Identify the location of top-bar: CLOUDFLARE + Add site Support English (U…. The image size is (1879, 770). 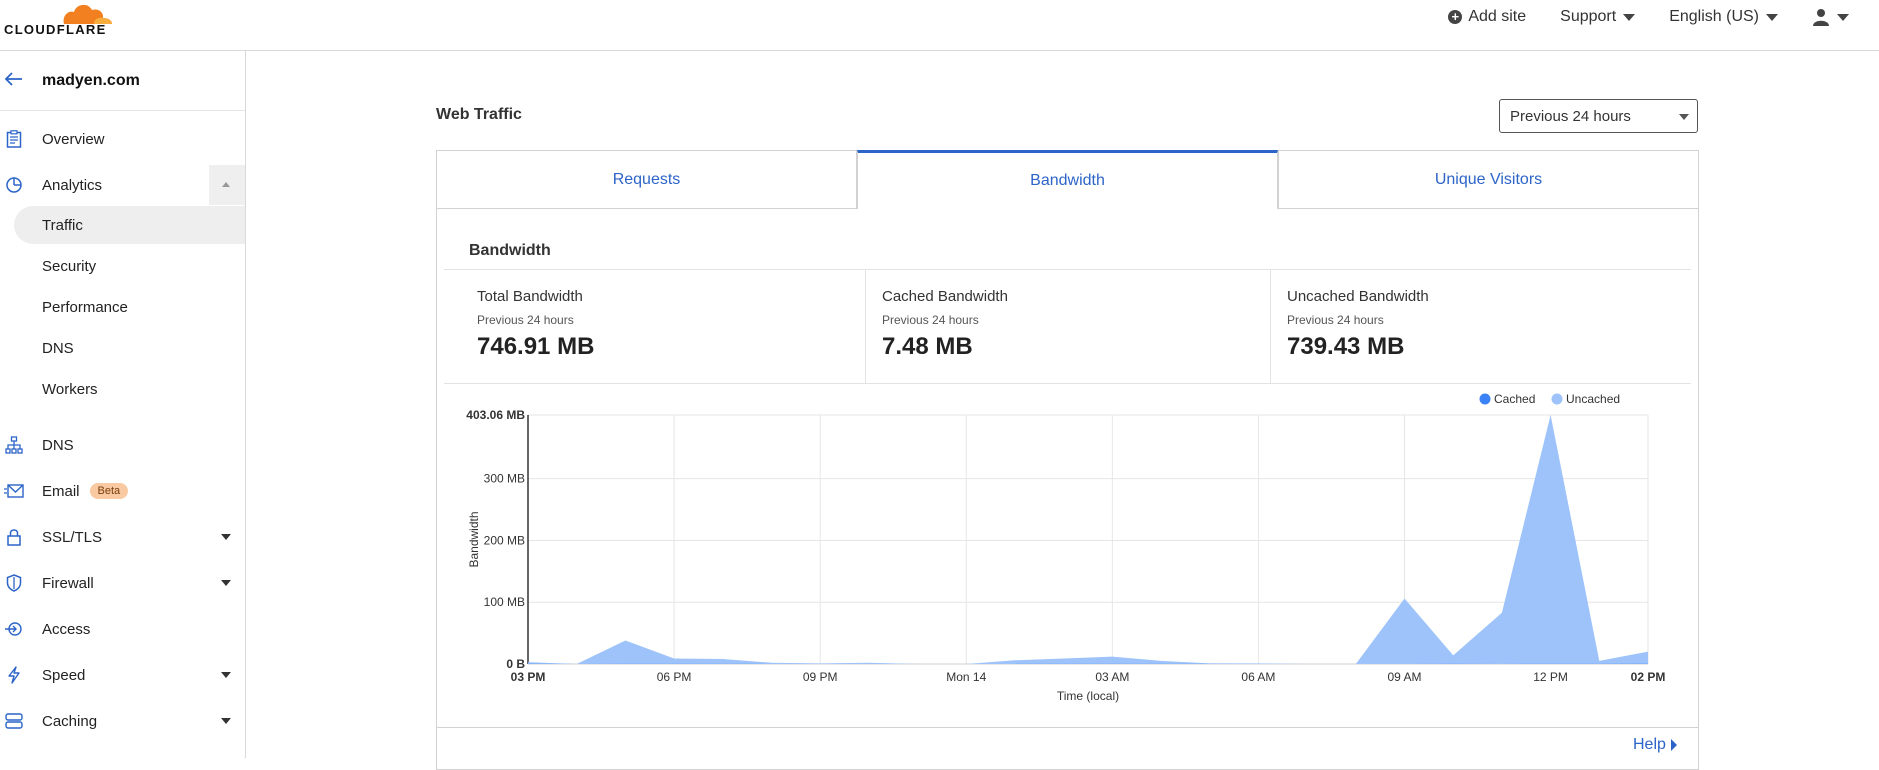
(939, 25).